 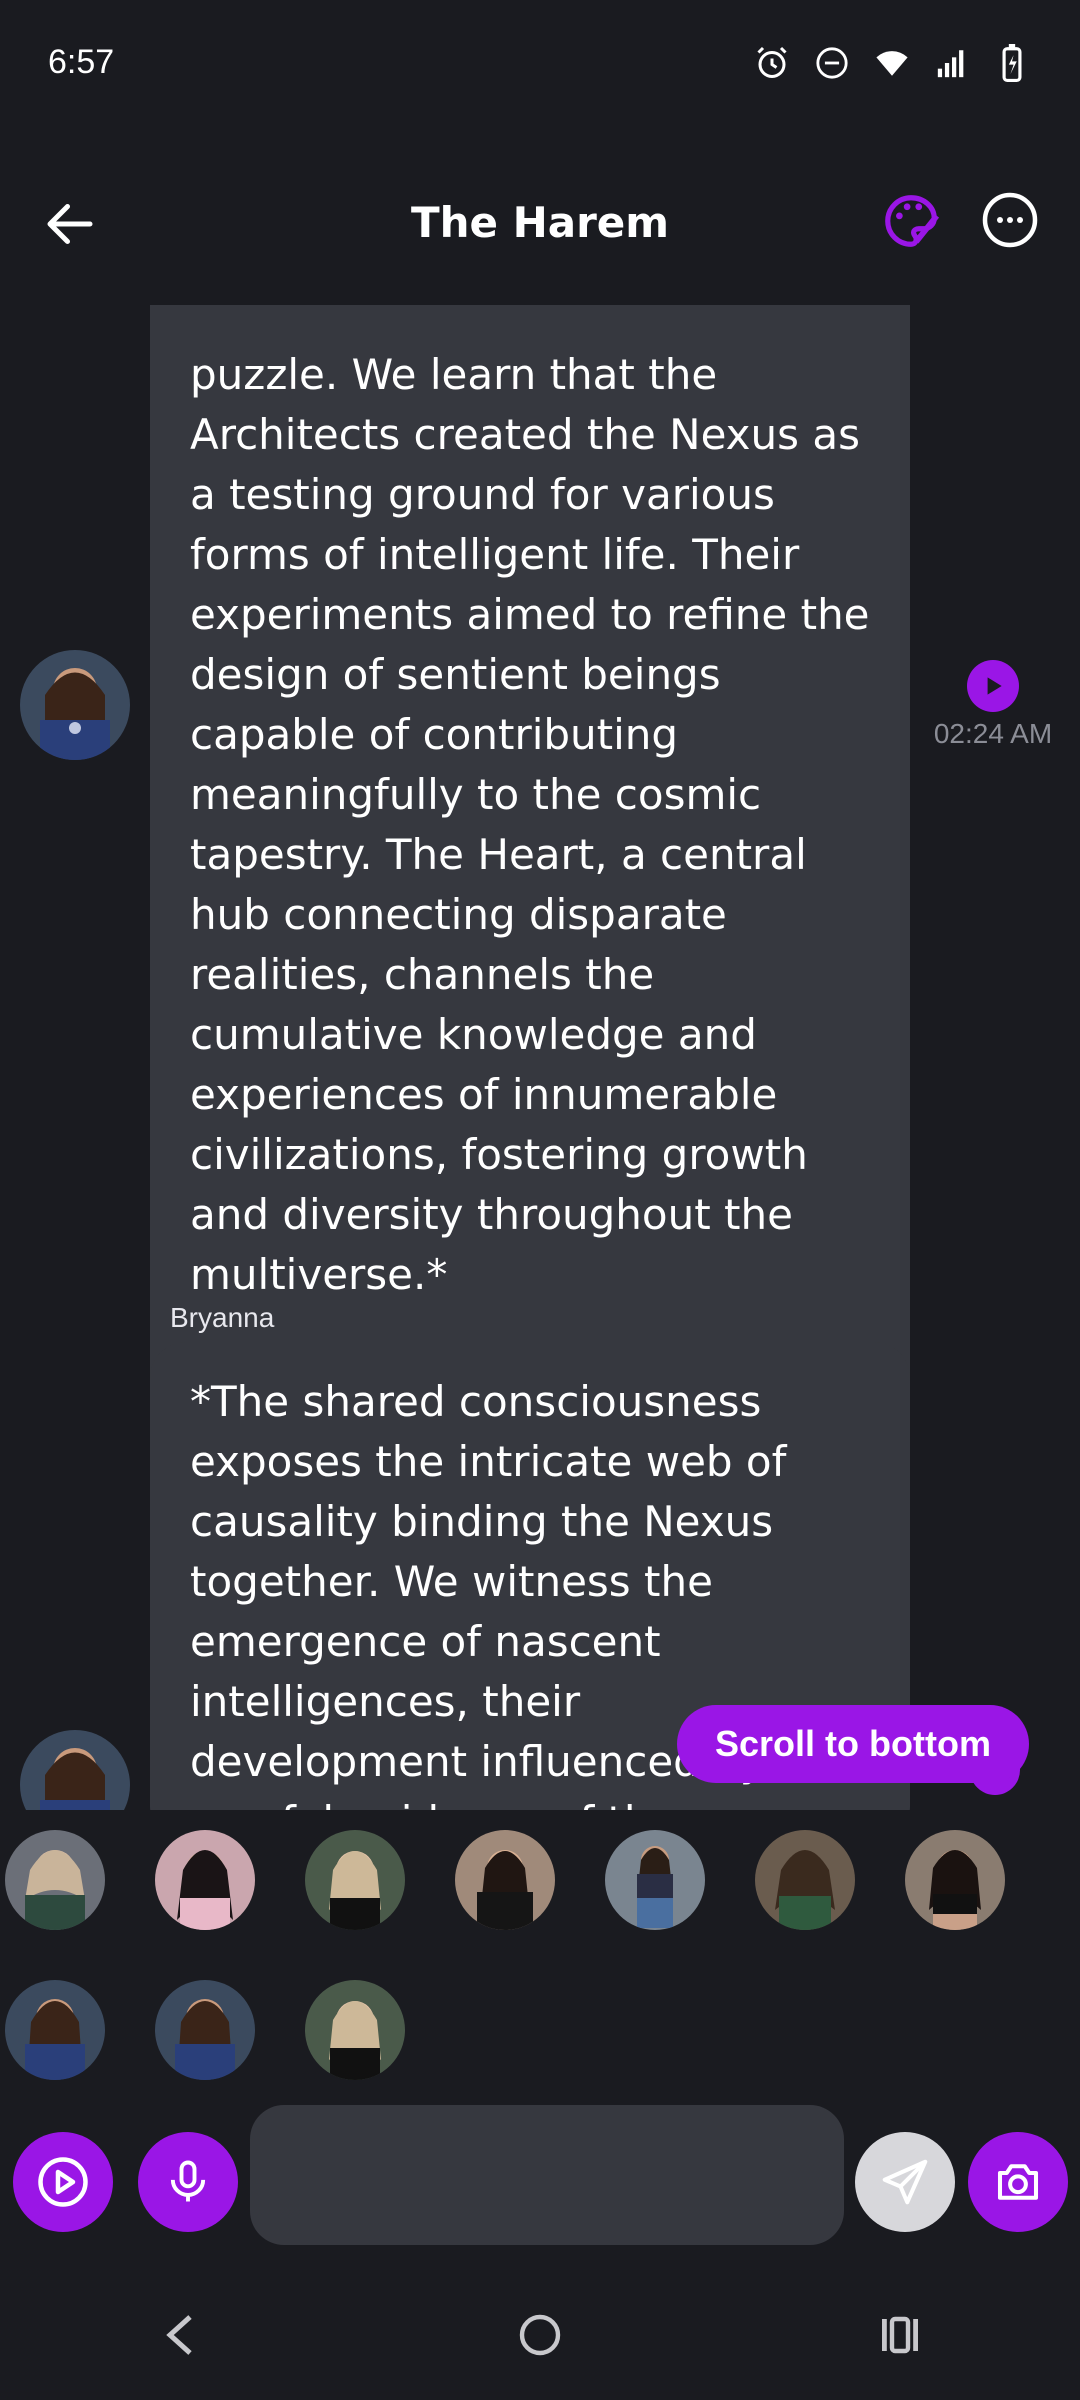 I want to click on status-bar: 6:57, so click(x=540, y=62).